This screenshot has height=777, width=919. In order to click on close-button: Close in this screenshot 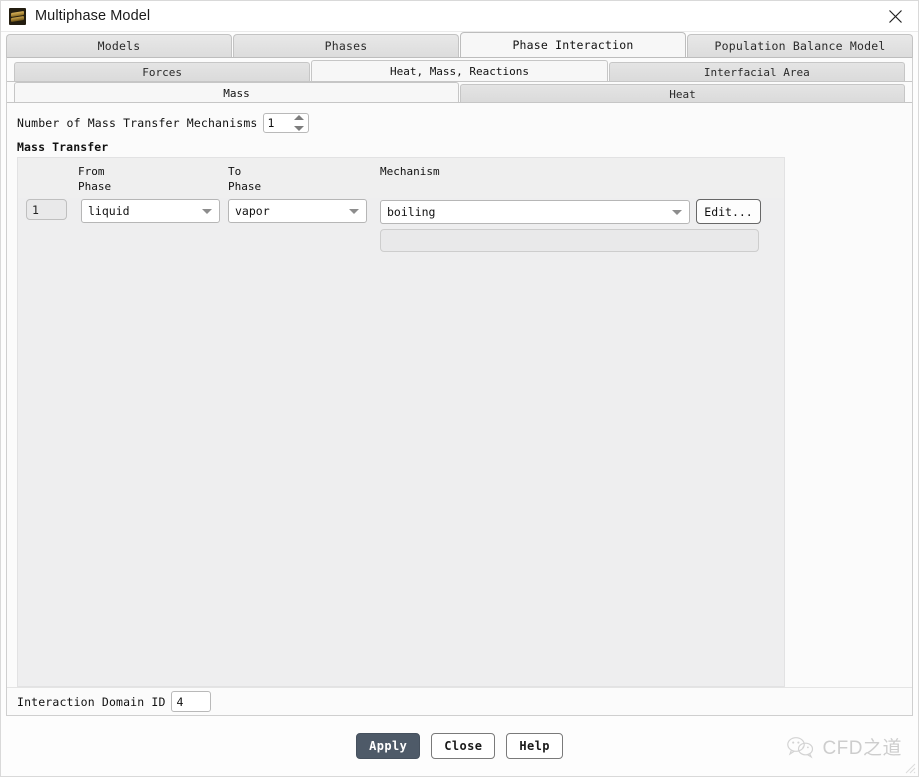, I will do `click(463, 746)`.